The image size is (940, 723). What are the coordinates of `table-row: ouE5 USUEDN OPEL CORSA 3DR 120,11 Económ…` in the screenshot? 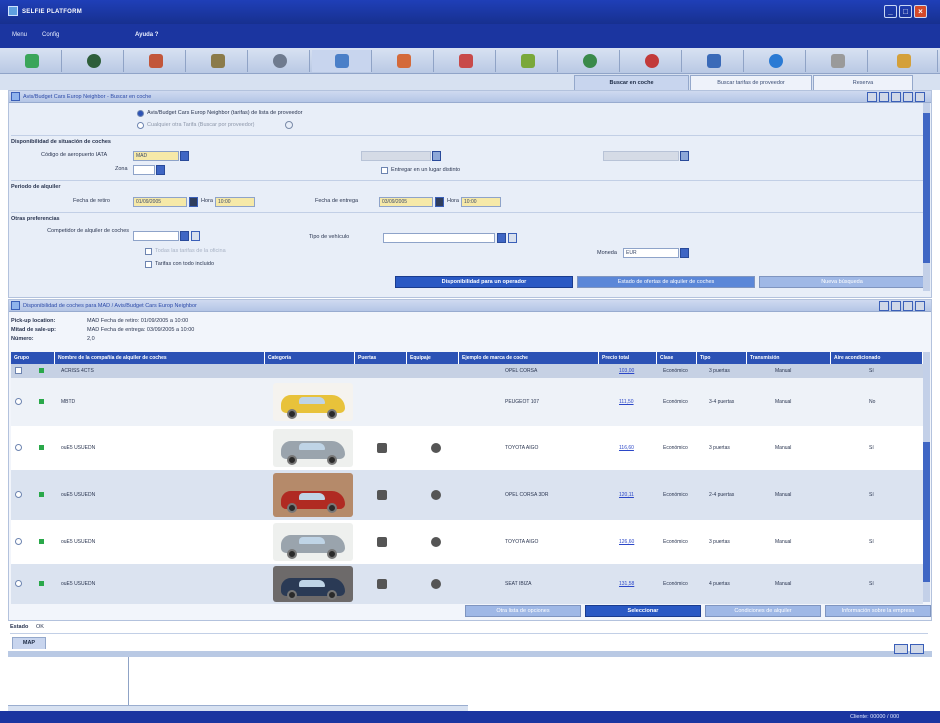 It's located at (467, 495).